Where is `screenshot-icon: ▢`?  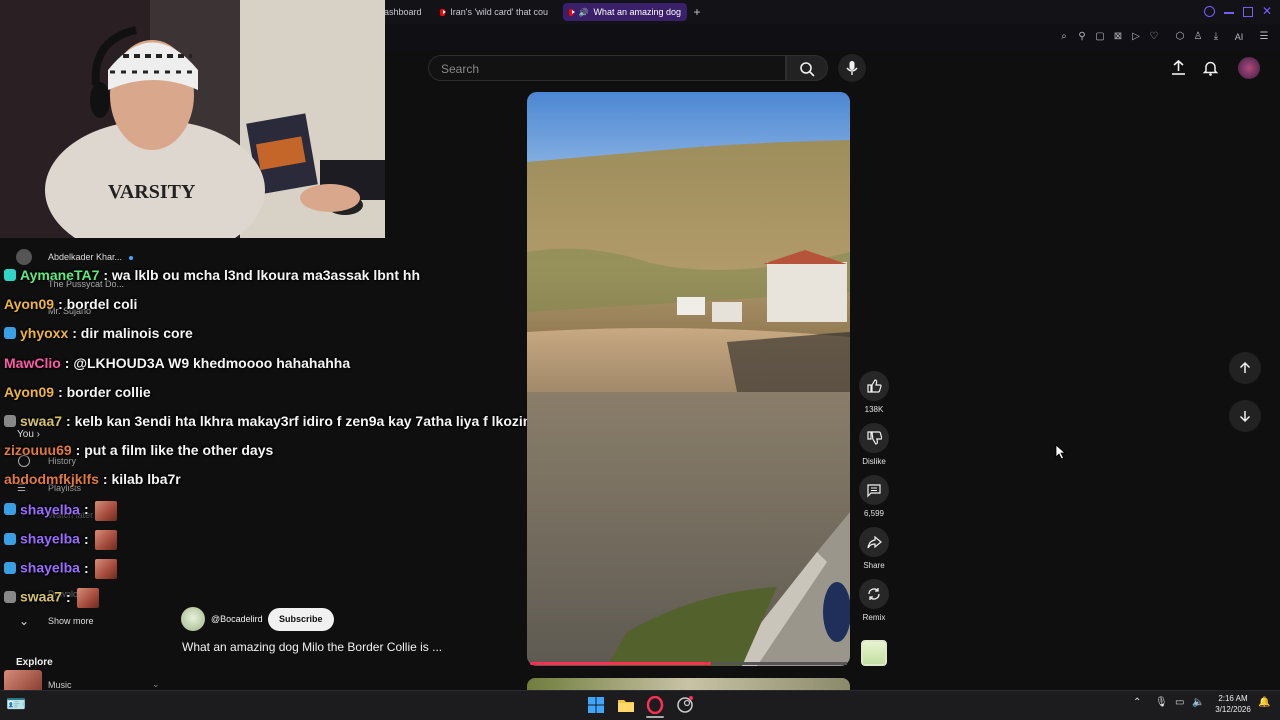 screenshot-icon: ▢ is located at coordinates (1100, 37).